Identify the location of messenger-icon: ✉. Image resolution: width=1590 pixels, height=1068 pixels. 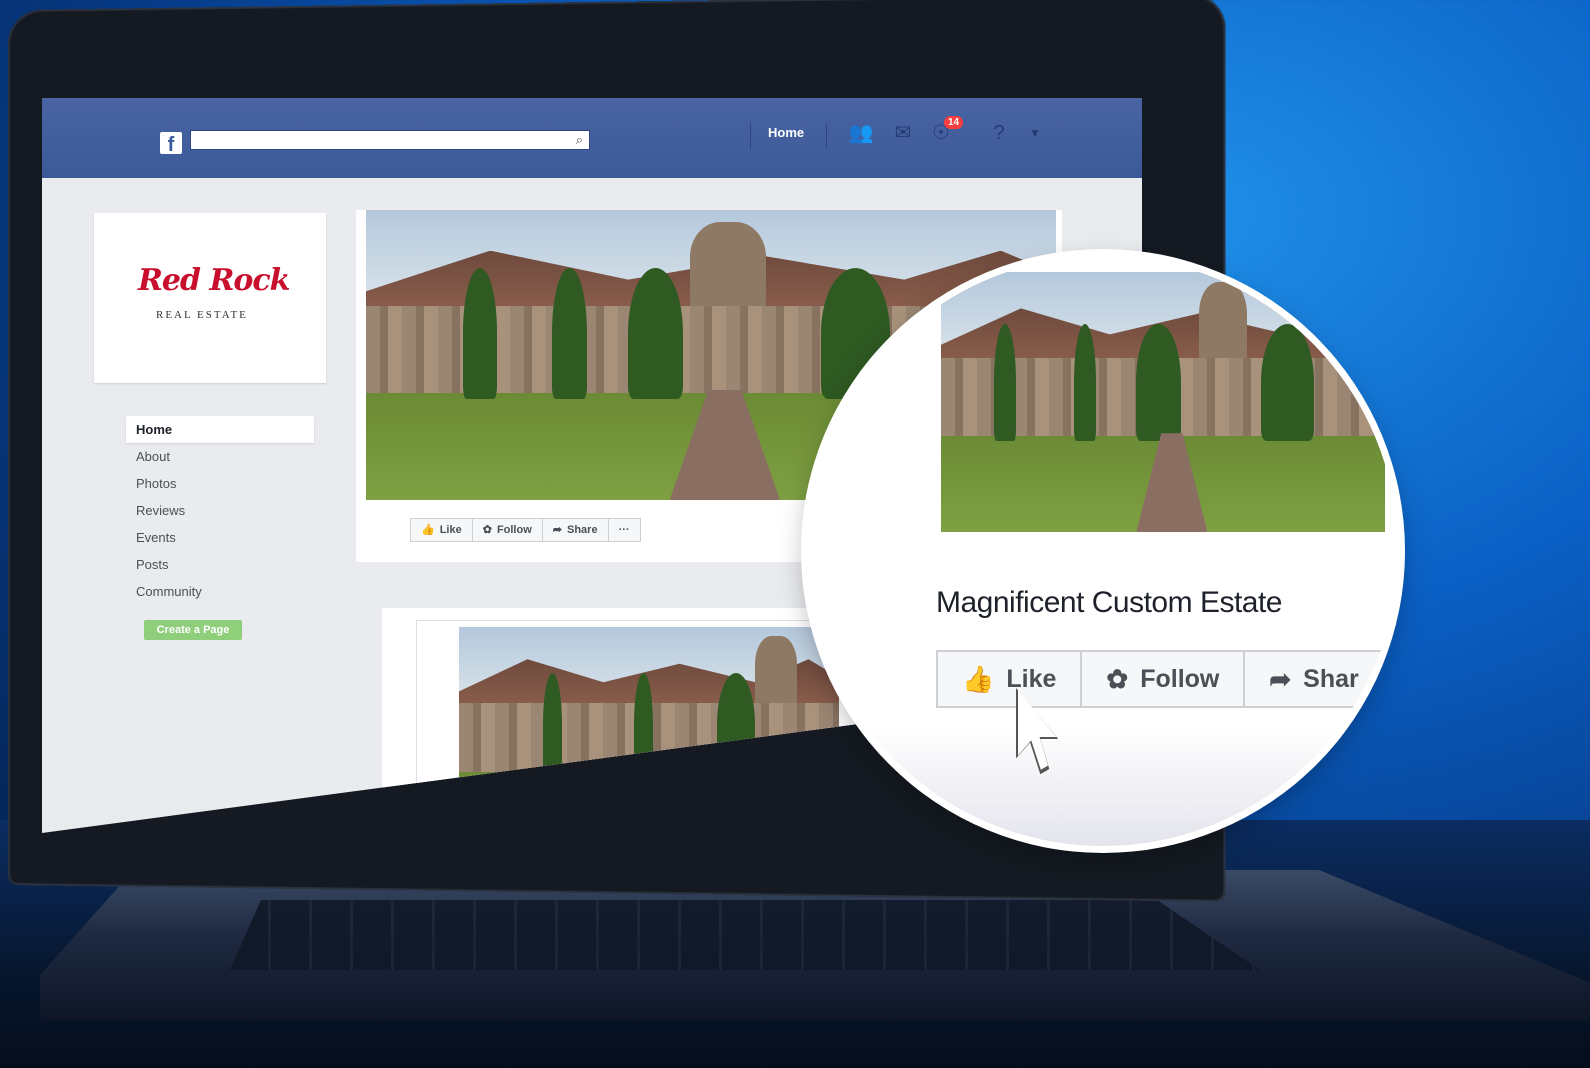
(903, 133).